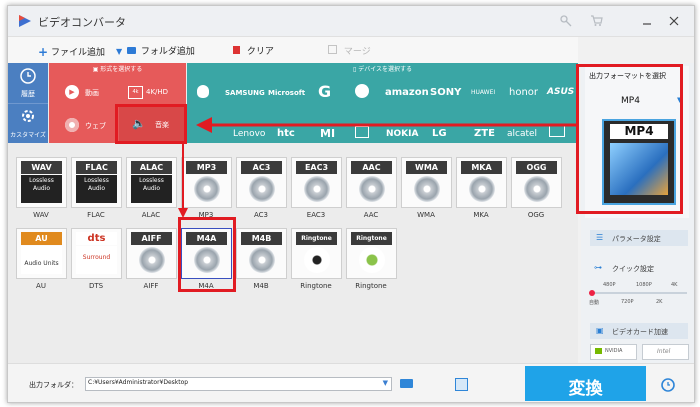  Describe the element at coordinates (183, 213) in the screenshot. I see `arrow-down-icon` at that location.